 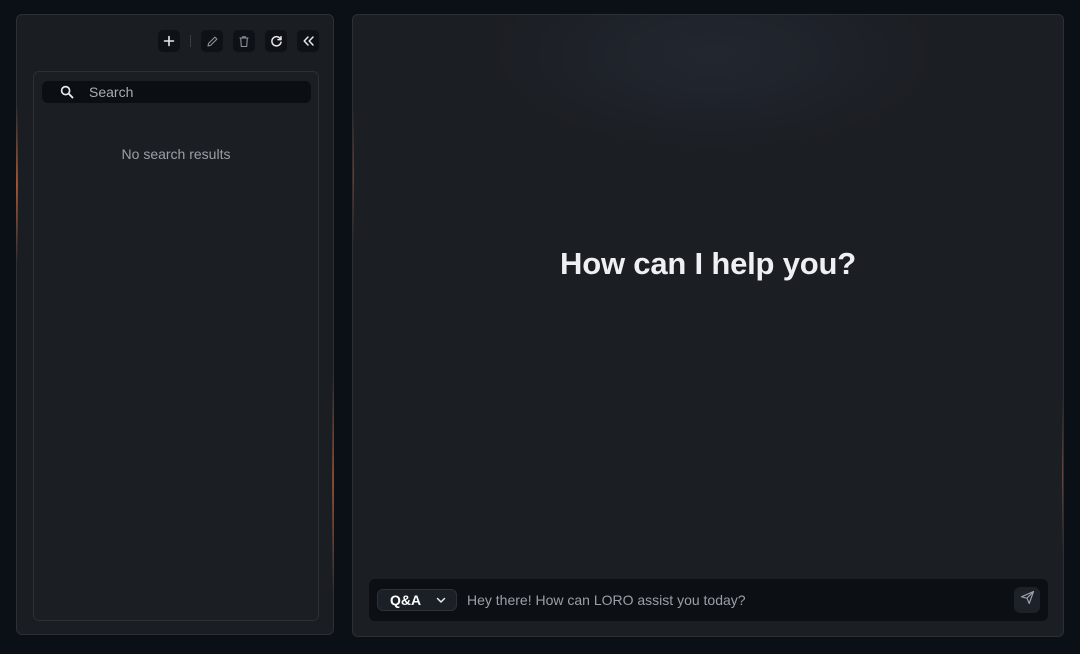 I want to click on message-input, so click(x=739, y=600).